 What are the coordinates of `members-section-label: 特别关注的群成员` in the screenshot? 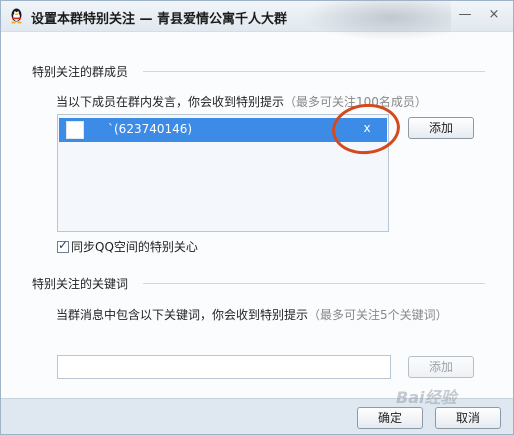 It's located at (80, 72).